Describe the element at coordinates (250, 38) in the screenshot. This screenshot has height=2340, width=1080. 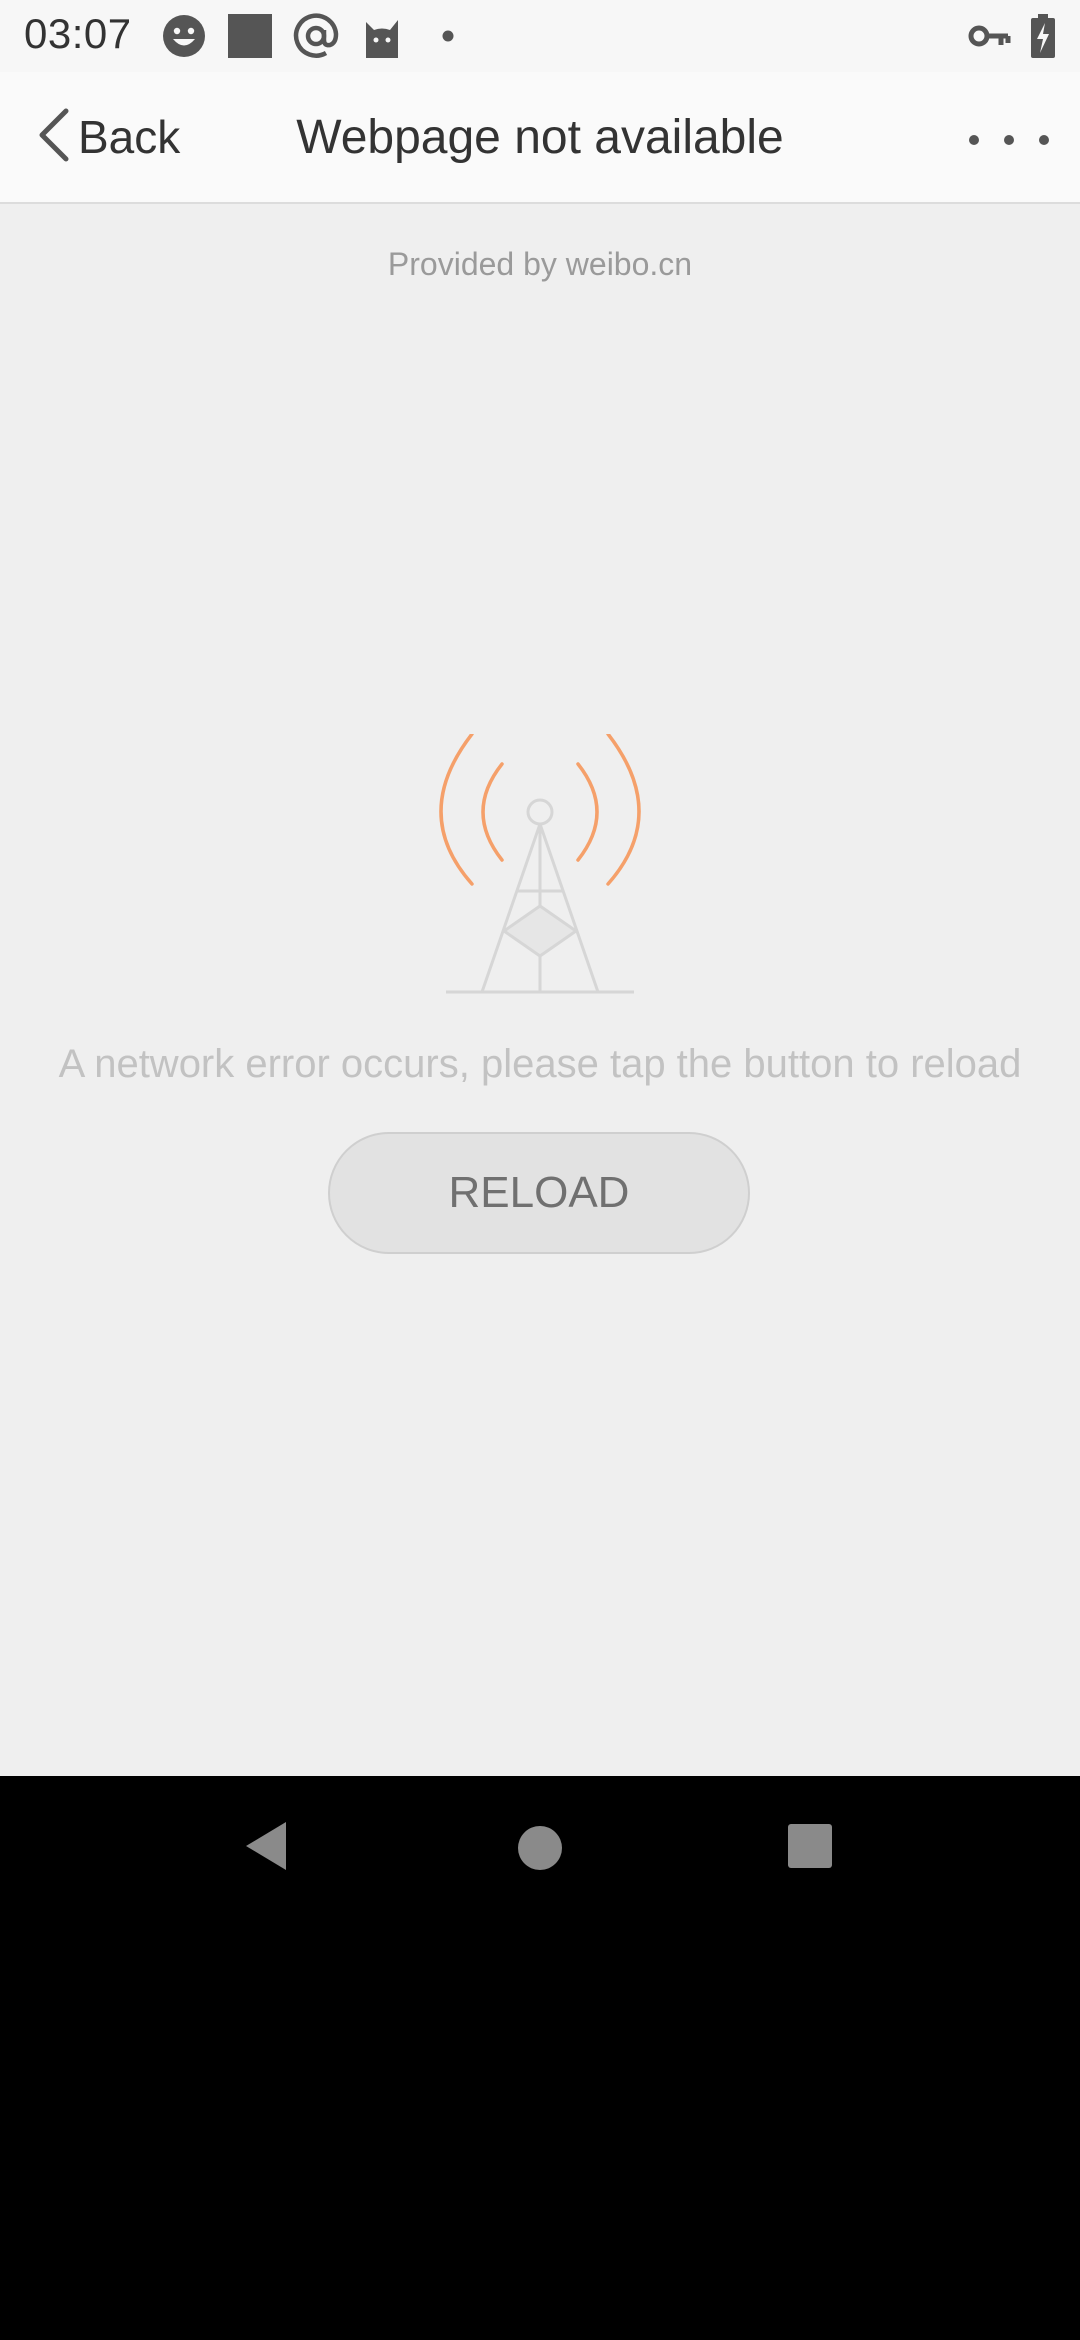
I see `square-app-icon` at that location.